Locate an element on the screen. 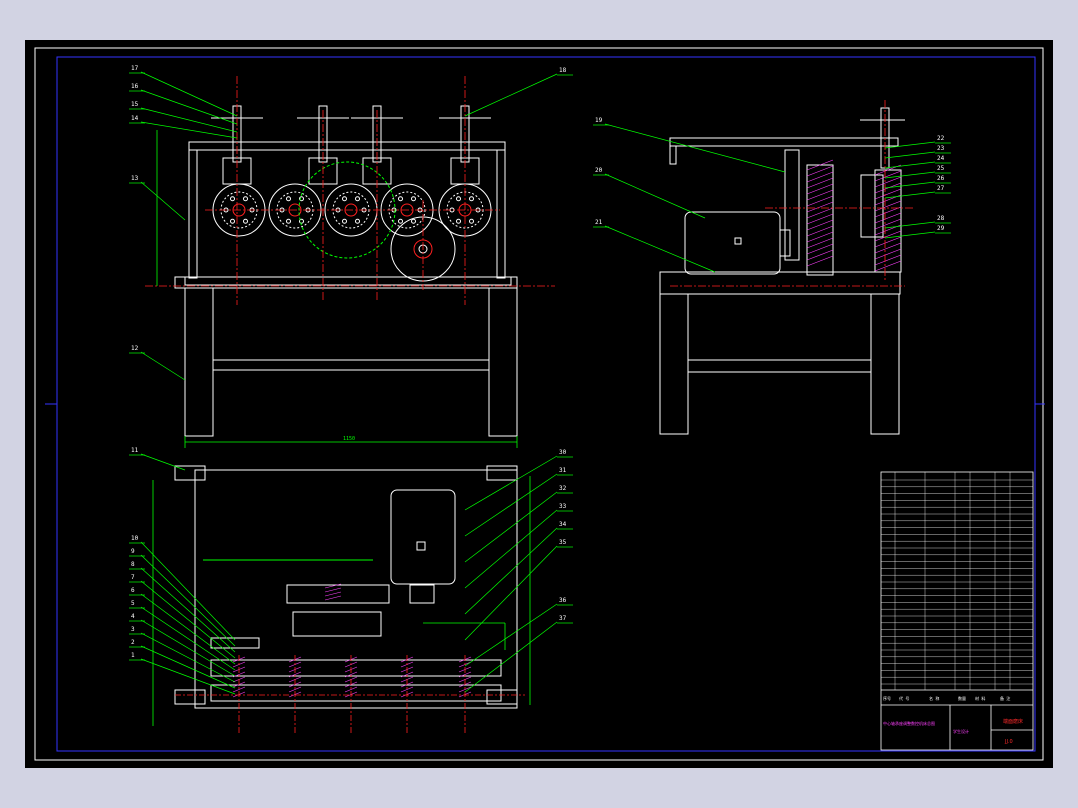  part-label-17: 17 is located at coordinates (135, 68).